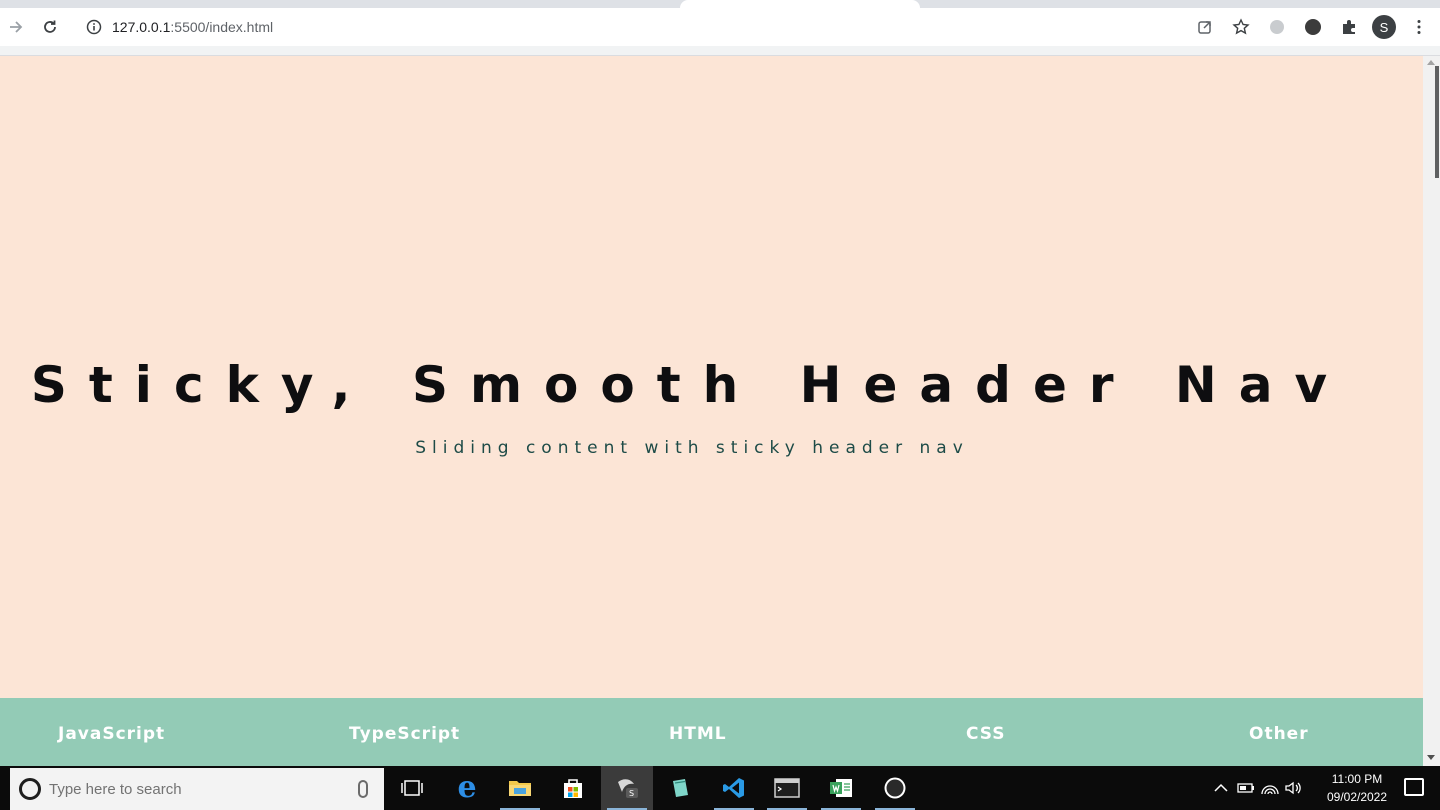 The width and height of the screenshot is (1440, 810). What do you see at coordinates (363, 789) in the screenshot?
I see `microphone-icon` at bounding box center [363, 789].